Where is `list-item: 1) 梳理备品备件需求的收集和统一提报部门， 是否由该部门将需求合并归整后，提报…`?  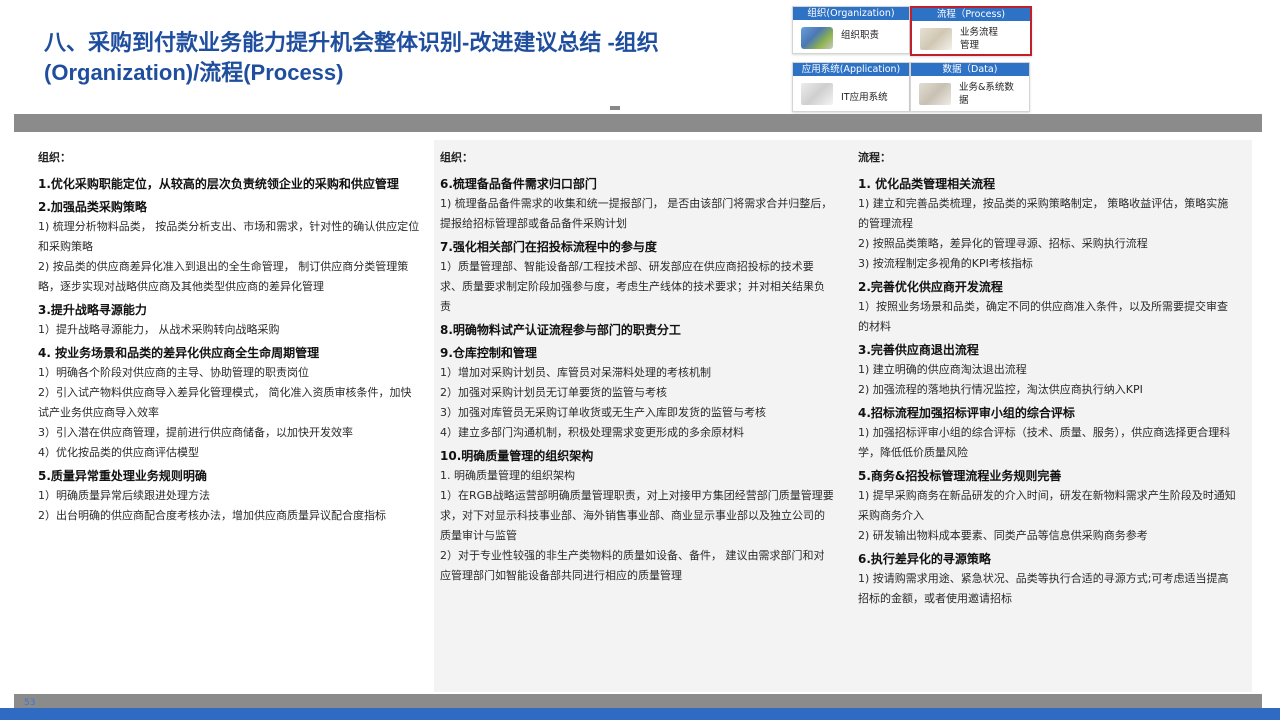
list-item: 1) 梳理备品备件需求的收集和统一提报部门， 是否由该部门将需求合并归整后，提报… is located at coordinates (636, 213).